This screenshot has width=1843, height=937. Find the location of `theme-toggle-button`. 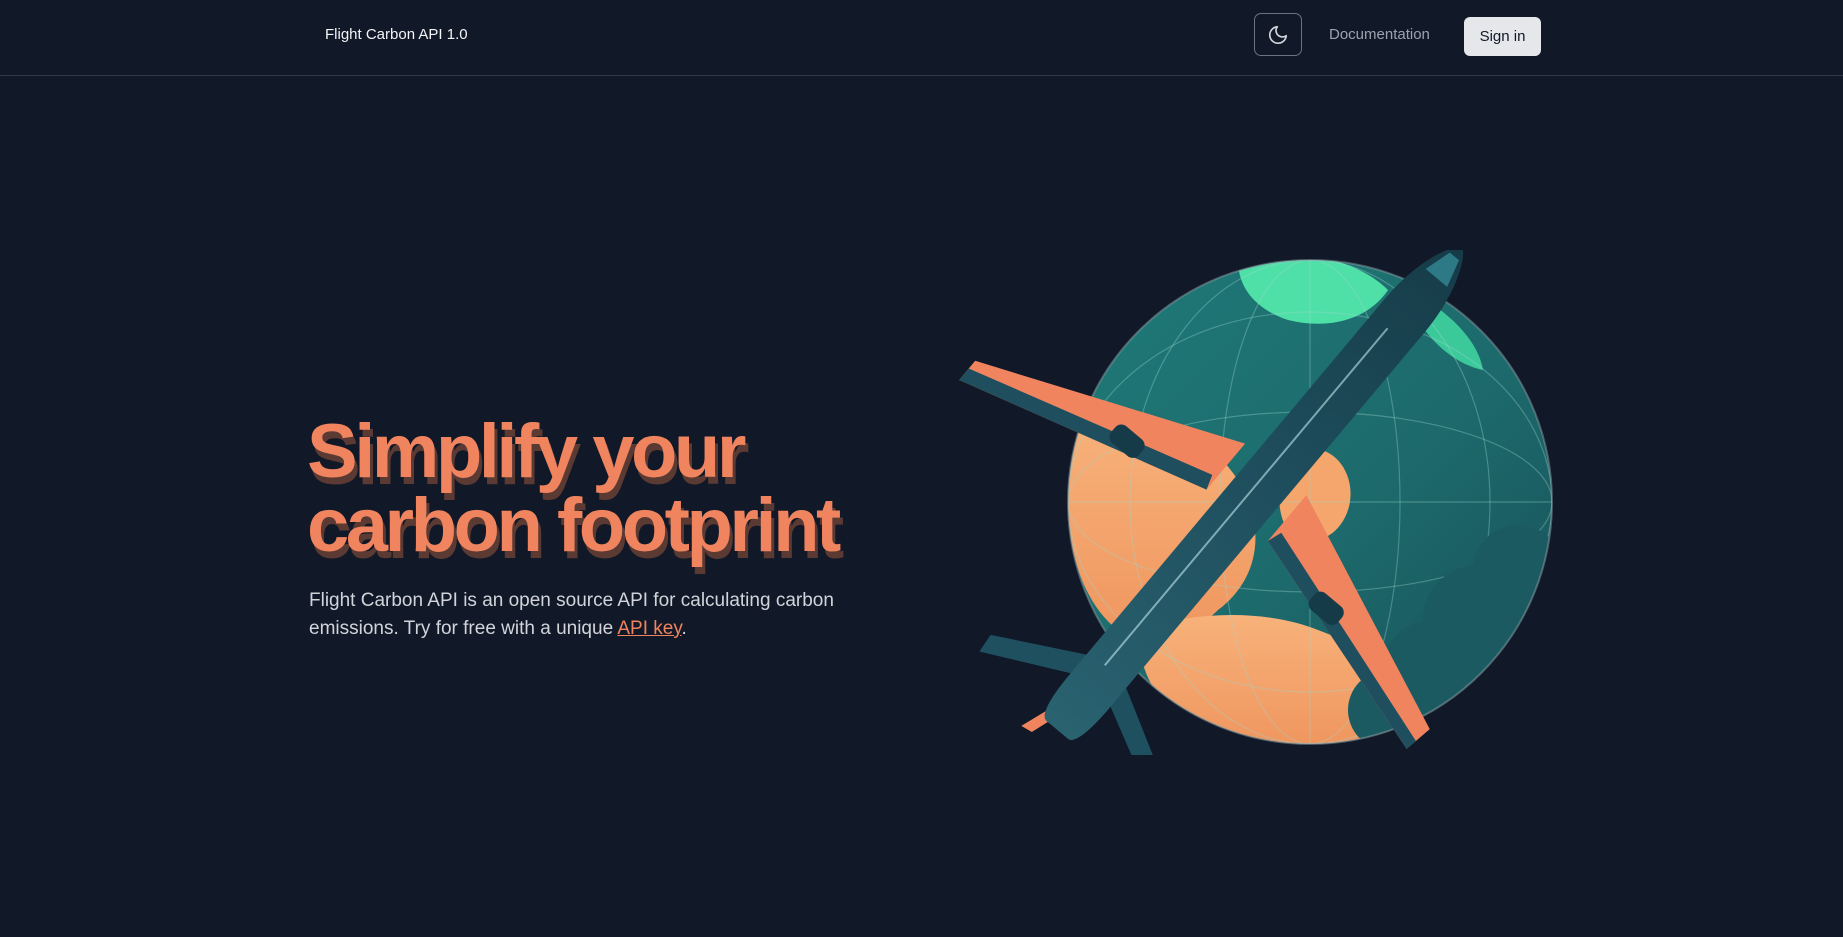

theme-toggle-button is located at coordinates (1278, 34).